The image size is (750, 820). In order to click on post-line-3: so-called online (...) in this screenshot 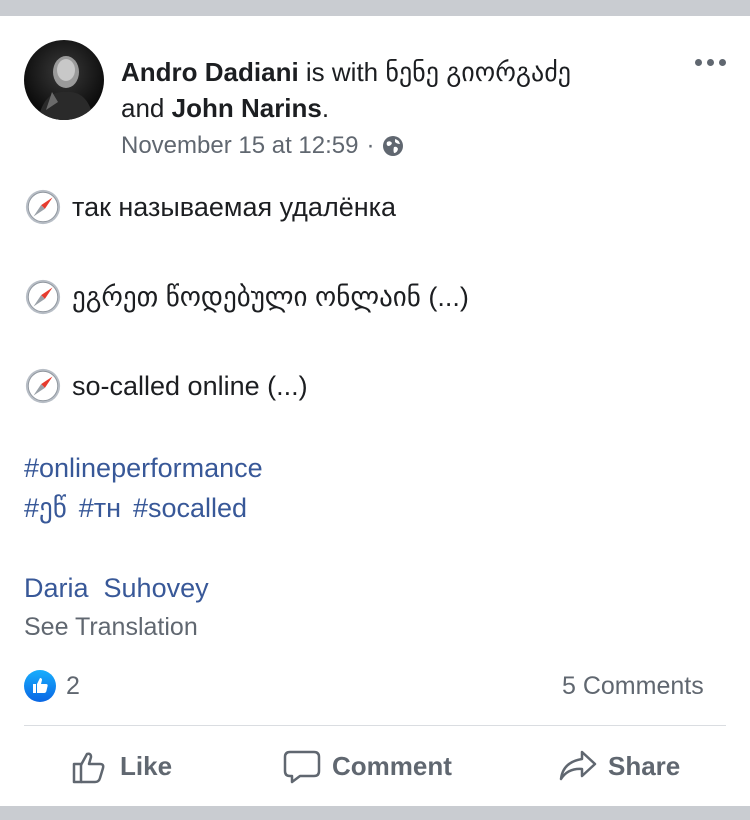, I will do `click(166, 386)`.